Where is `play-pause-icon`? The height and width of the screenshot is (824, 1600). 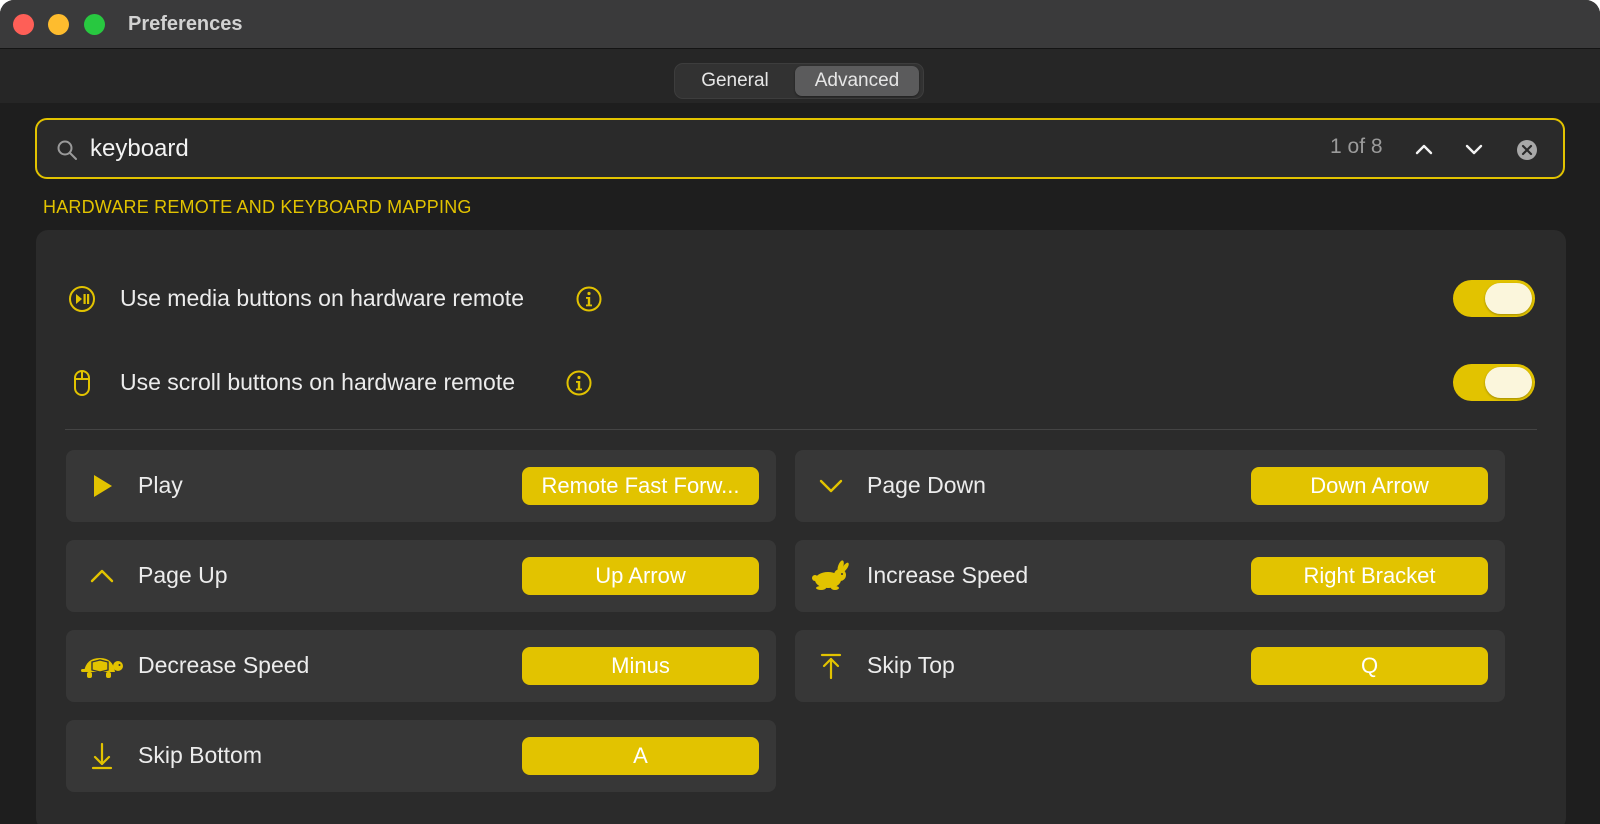 play-pause-icon is located at coordinates (82, 299).